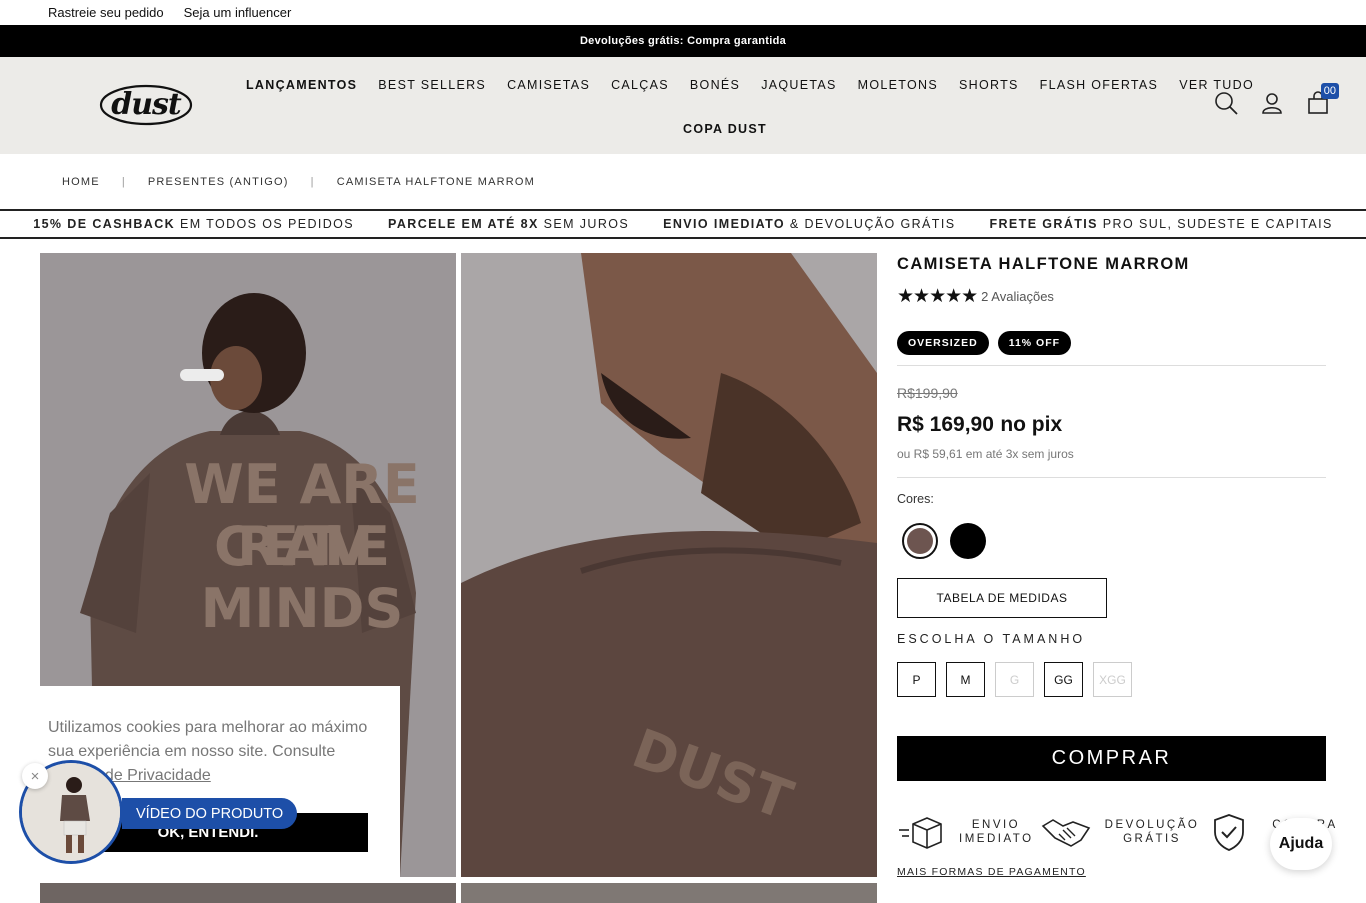 This screenshot has height=903, width=1366. I want to click on benefit-text: & DEVOLUÇÃO GRÁTIS, so click(870, 224).